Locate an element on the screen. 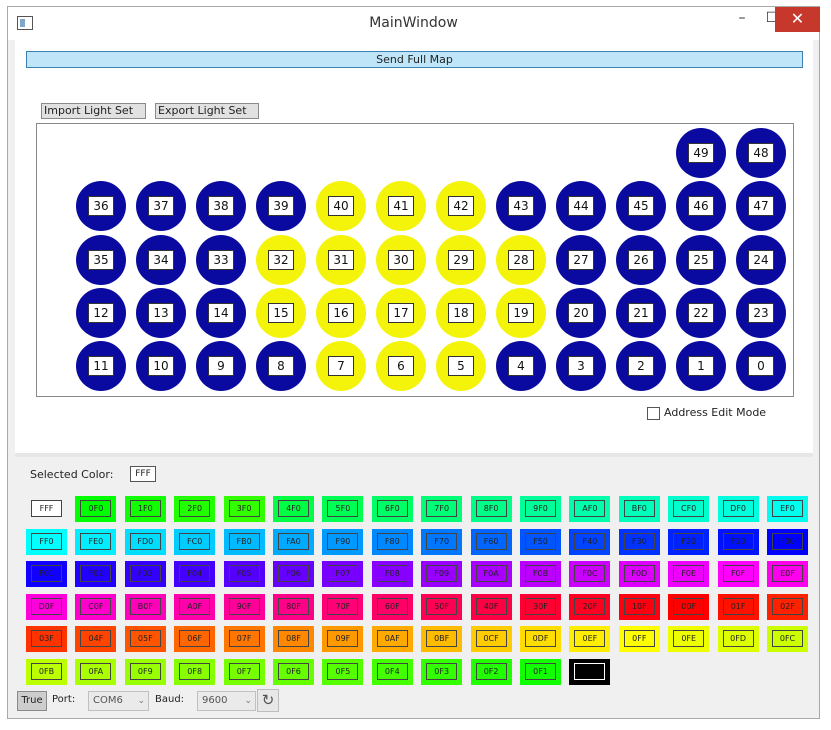 This screenshot has width=831, height=730. palette-swatch: 0F6 is located at coordinates (293, 671).